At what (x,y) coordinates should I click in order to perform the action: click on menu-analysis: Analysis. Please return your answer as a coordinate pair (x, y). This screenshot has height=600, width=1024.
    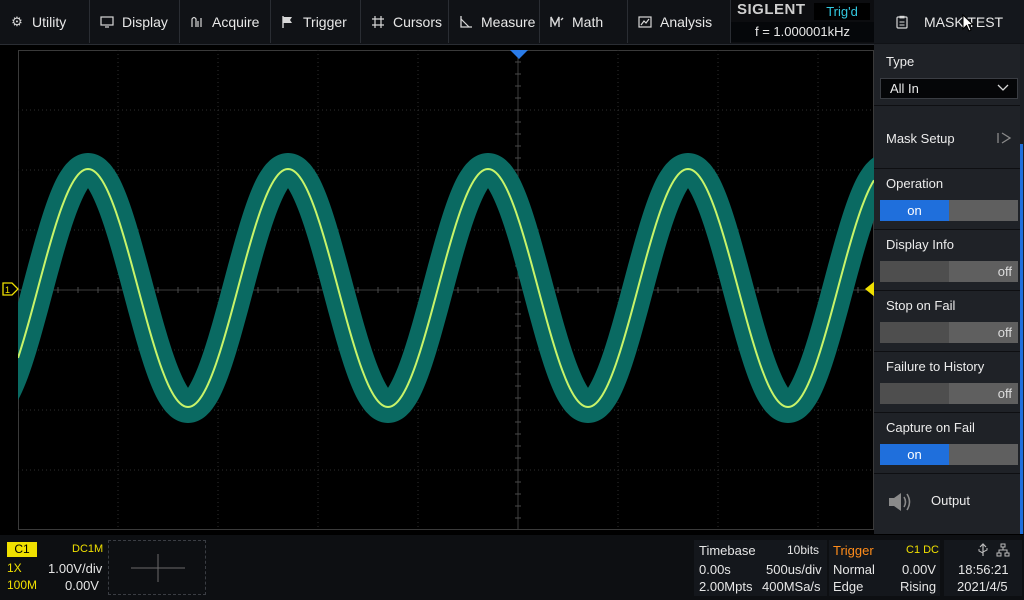
    Looking at the image, I should click on (679, 21).